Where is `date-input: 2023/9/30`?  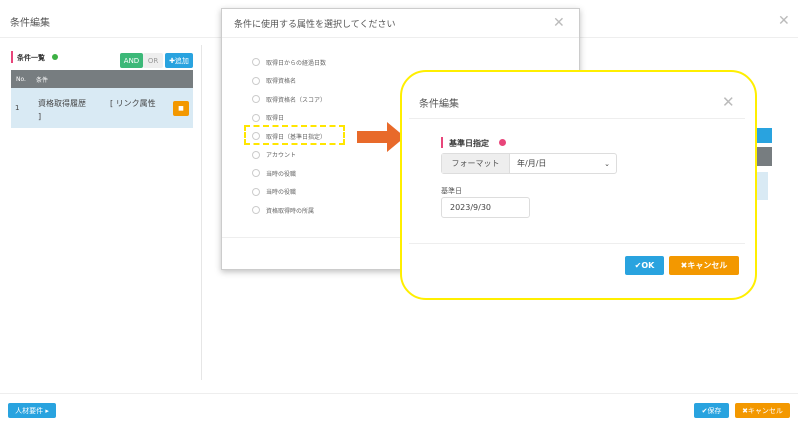 date-input: 2023/9/30 is located at coordinates (485, 207).